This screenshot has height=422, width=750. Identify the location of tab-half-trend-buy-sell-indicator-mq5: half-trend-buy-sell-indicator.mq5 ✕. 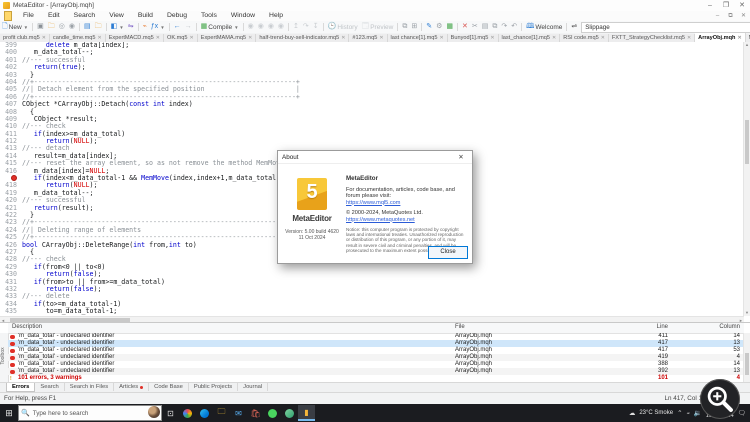
(303, 38).